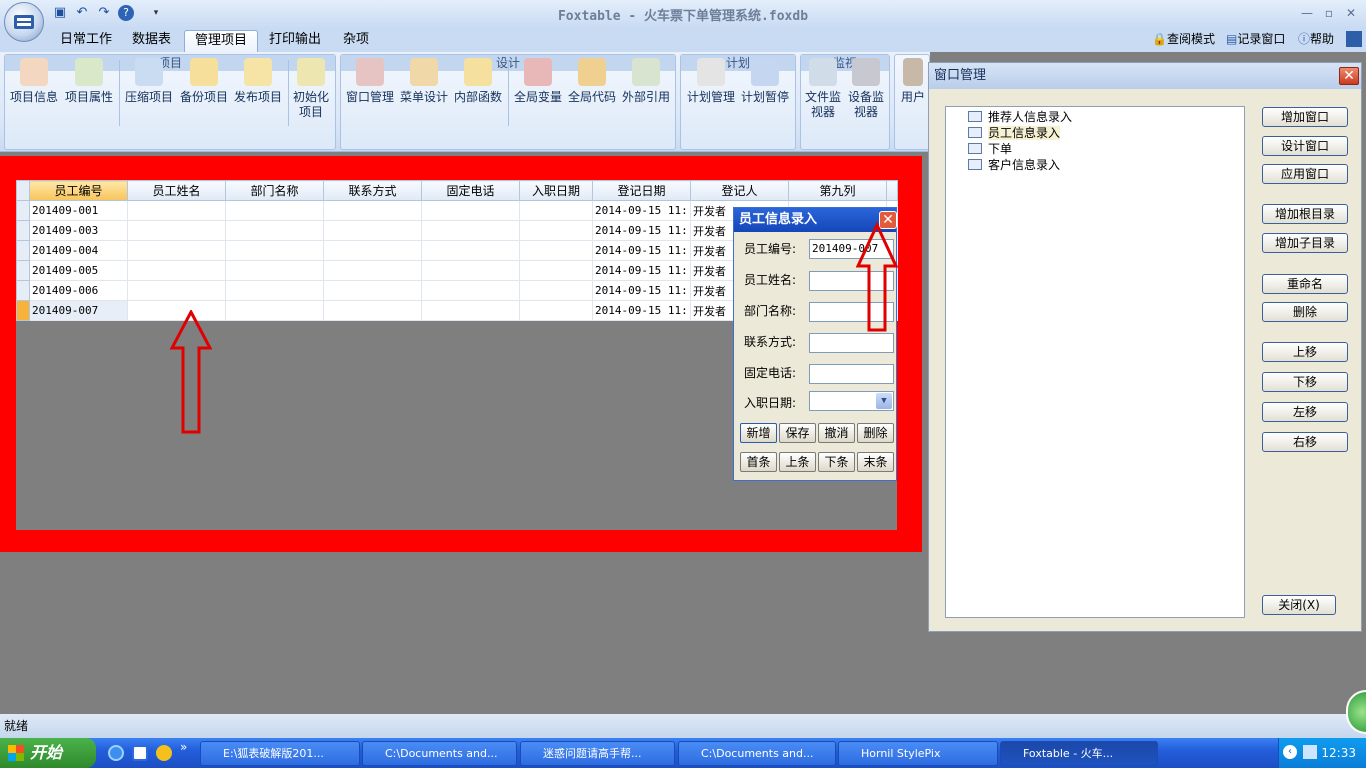  I want to click on extra-icon, so click(1354, 39).